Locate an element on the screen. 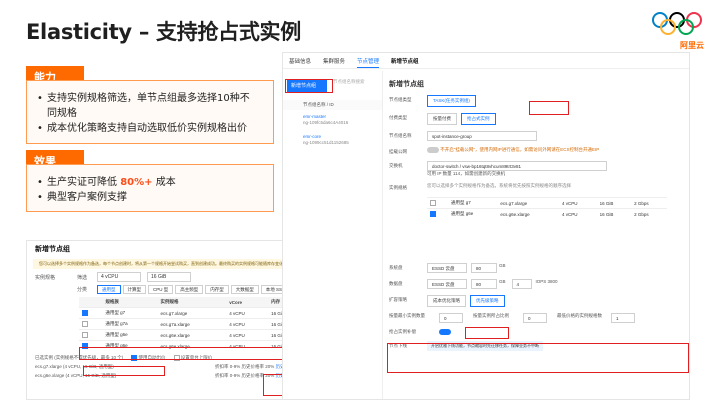 This screenshot has height=402, width=720. category-chip: 内存型 is located at coordinates (217, 289).